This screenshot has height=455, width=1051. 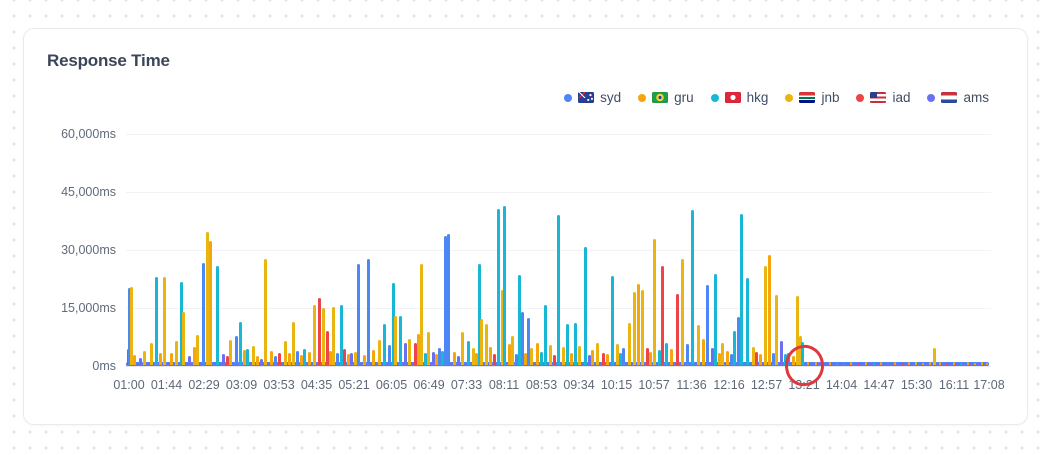 I want to click on legend-label-iad: iad, so click(x=901, y=97).